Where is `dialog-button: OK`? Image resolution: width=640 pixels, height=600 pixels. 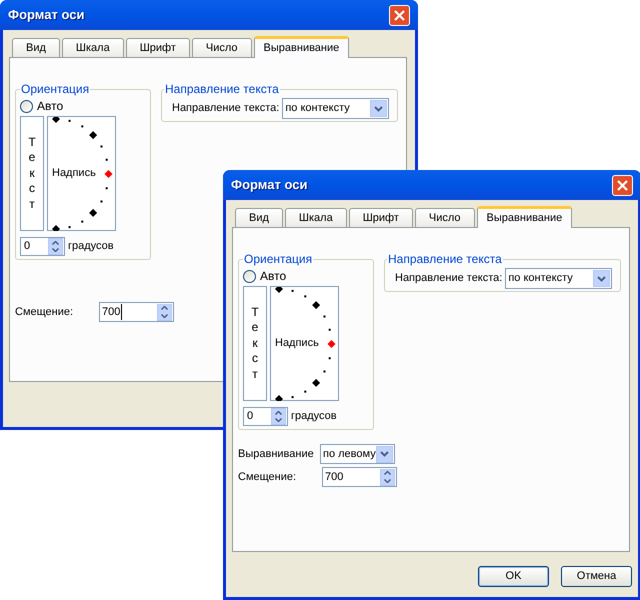
dialog-button: OK is located at coordinates (513, 576).